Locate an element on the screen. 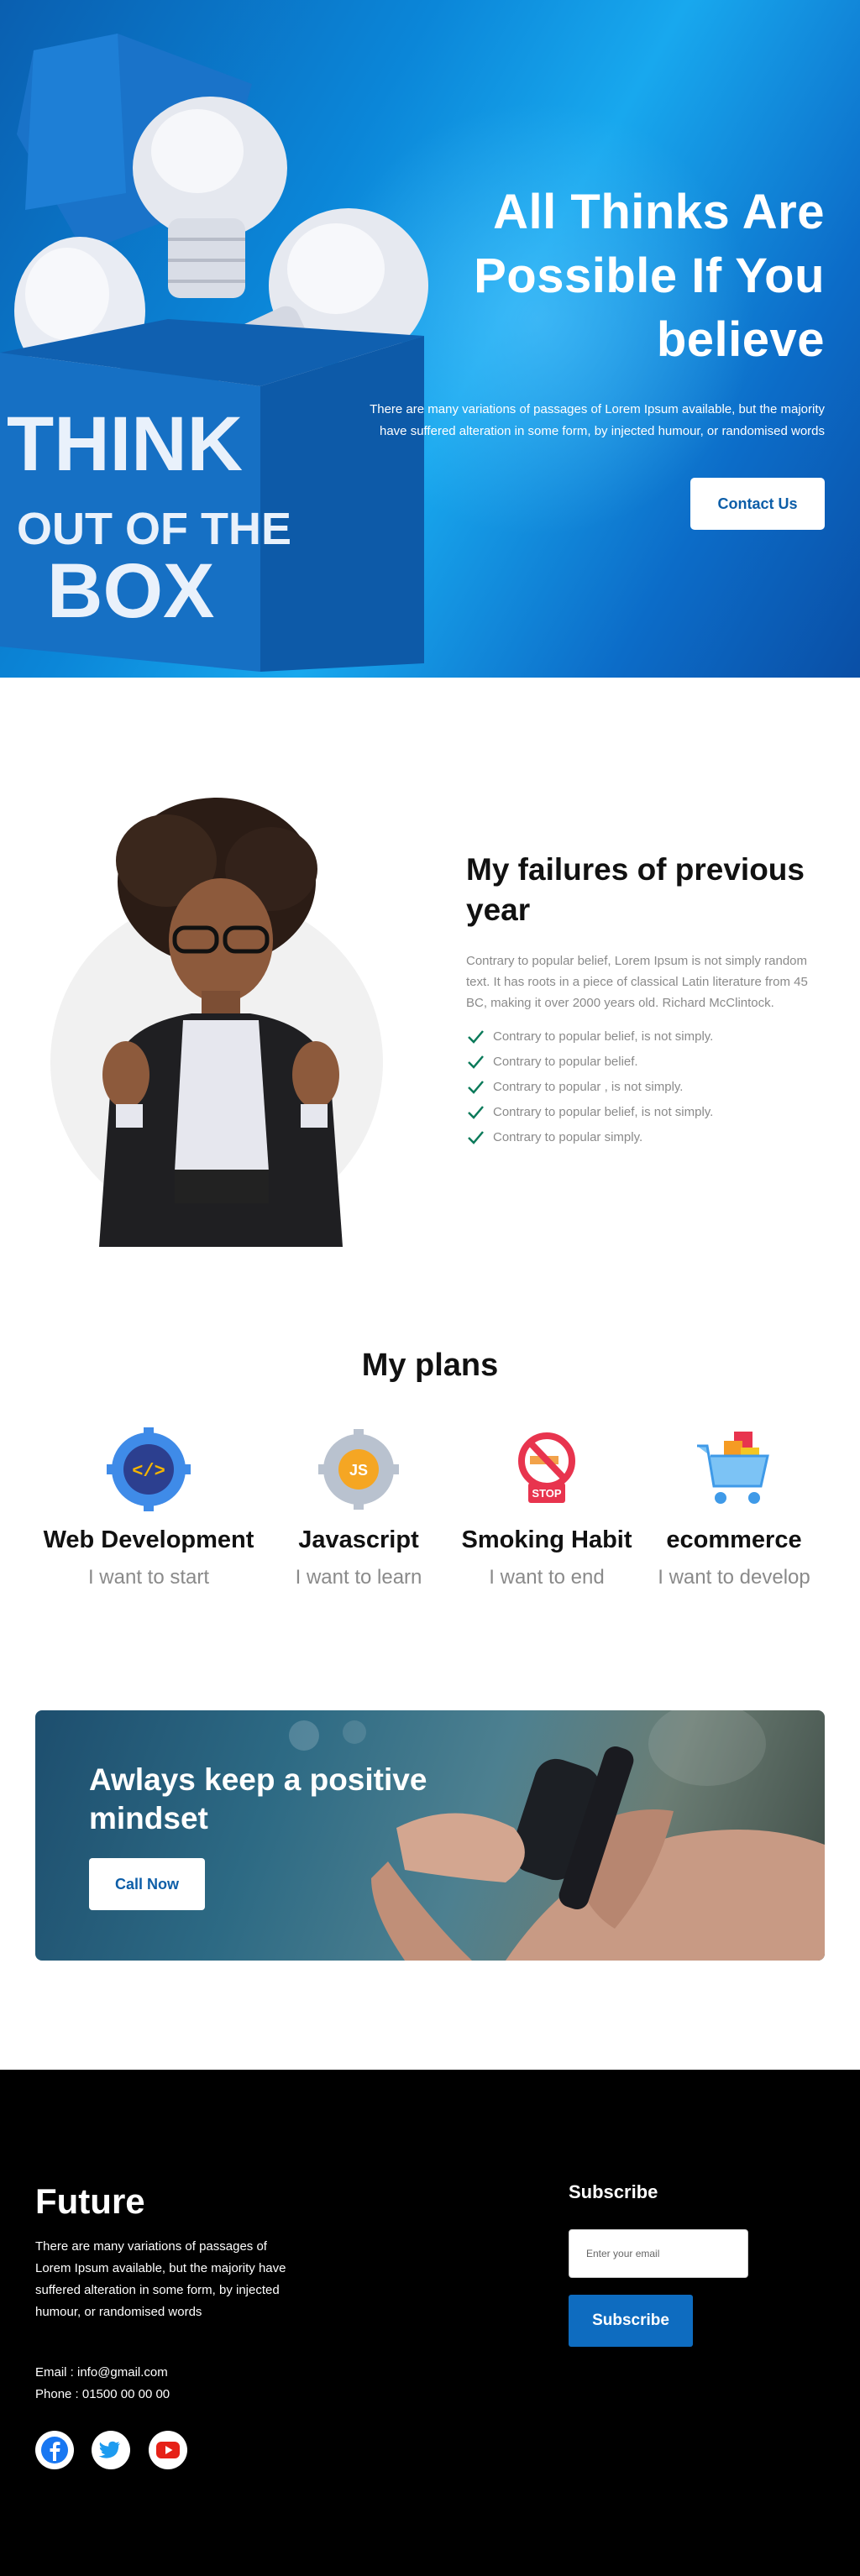 Image resolution: width=860 pixels, height=2576 pixels. plan-web-development: </> Web Development I want to start is located at coordinates (148, 1508).